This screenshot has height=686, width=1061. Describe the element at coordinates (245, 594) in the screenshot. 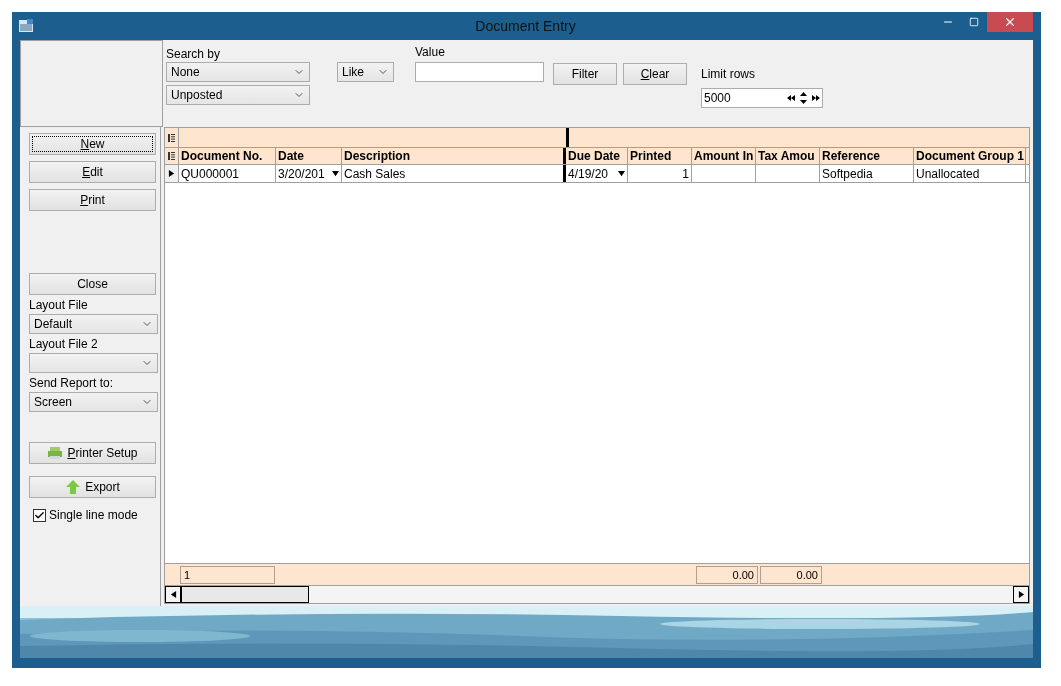

I see `scroll-thumb` at that location.